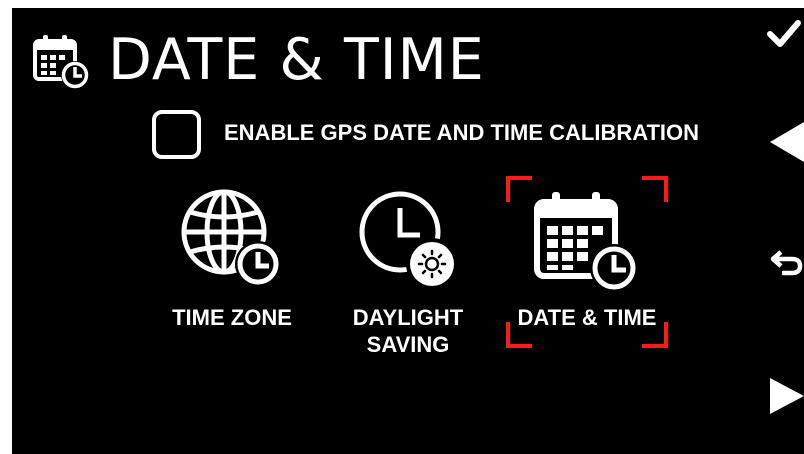 The image size is (804, 454). I want to click on return-icon, so click(787, 263).